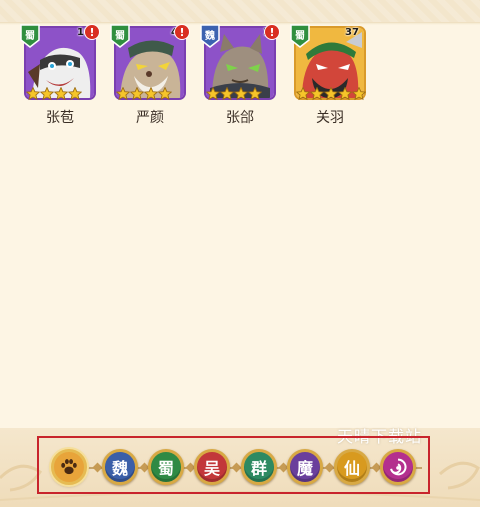 The height and width of the screenshot is (507, 480). Describe the element at coordinates (150, 118) in the screenshot. I see `hero-name: 严颜` at that location.